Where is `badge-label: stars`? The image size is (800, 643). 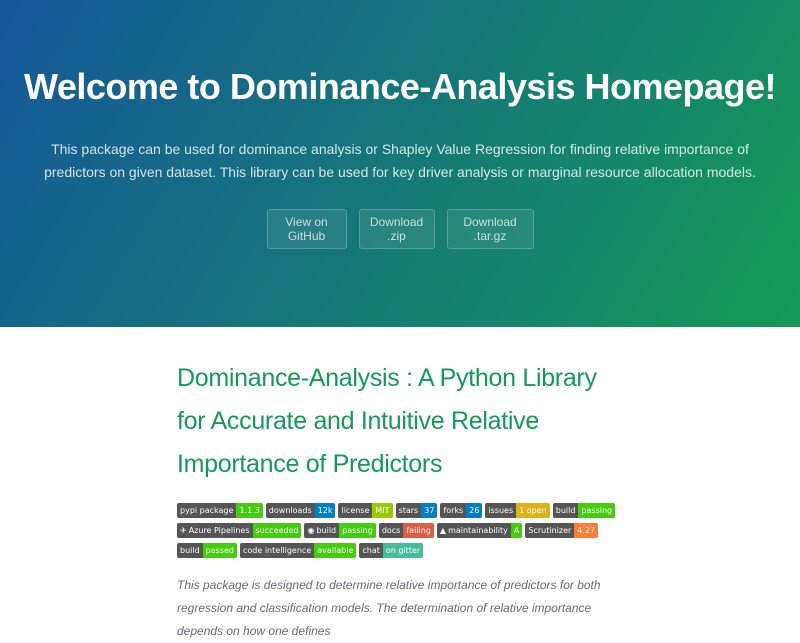 badge-label: stars is located at coordinates (408, 510).